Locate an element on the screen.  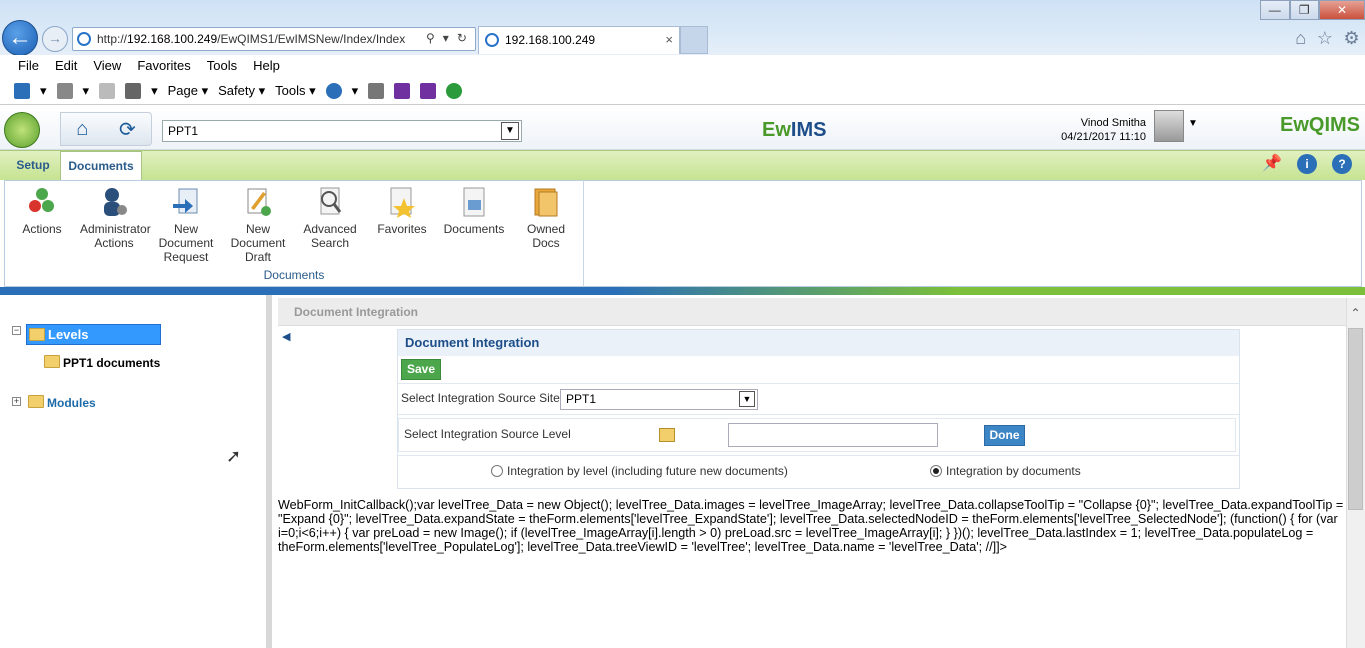
user-info: Vinod Smitha 04/21/2017 11:10 is located at coordinates (1093, 131).